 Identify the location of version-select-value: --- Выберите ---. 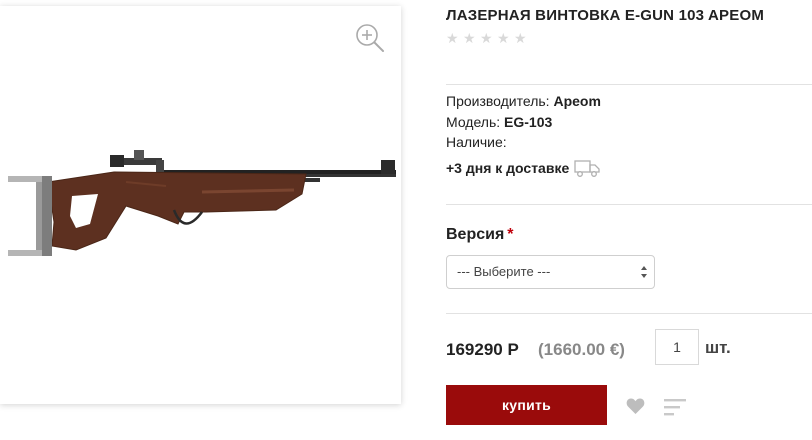
(504, 271).